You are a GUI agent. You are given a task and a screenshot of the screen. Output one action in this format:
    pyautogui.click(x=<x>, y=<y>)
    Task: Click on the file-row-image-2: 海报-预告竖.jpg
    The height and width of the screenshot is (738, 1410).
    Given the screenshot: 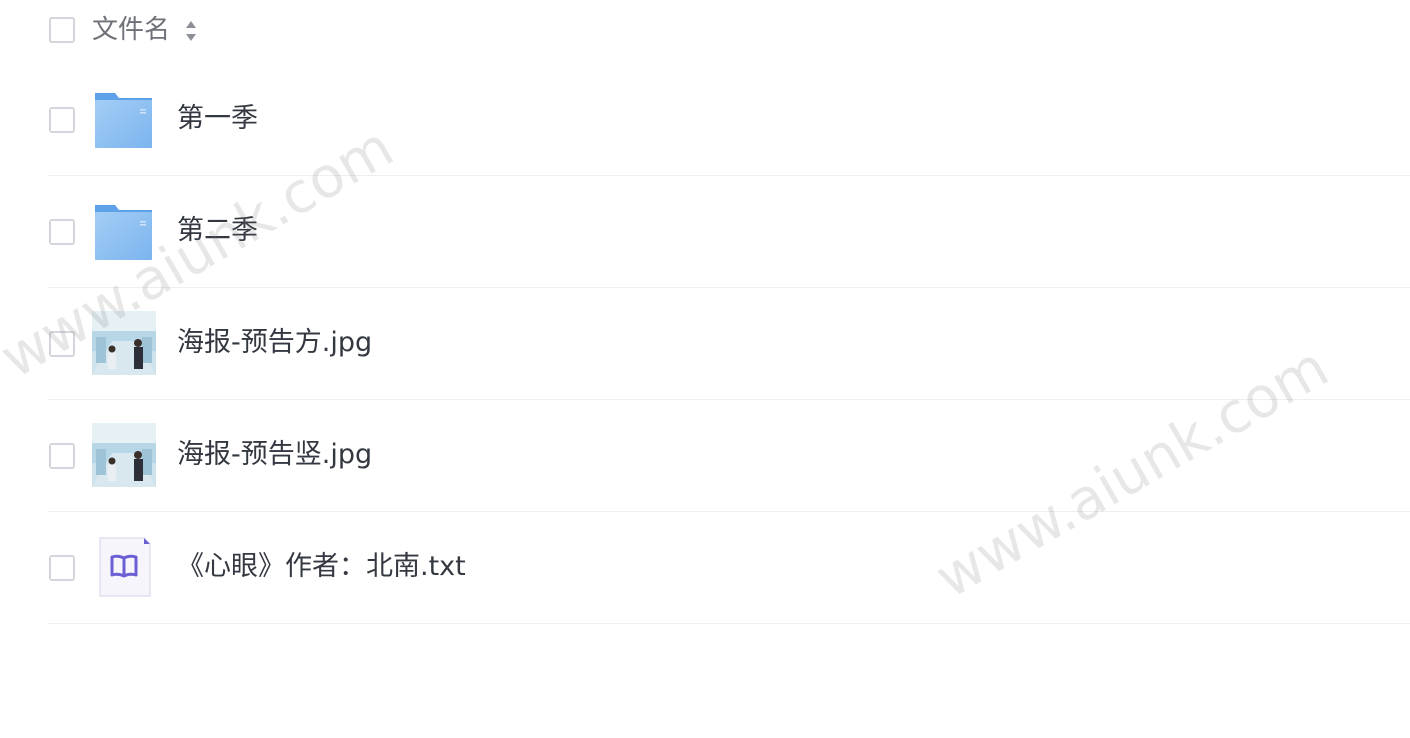 What is the action you would take?
    pyautogui.click(x=729, y=455)
    